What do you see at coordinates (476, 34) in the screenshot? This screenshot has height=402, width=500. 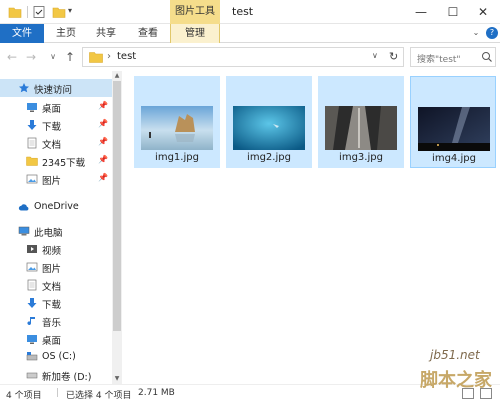 I see `expand-ribbon-icon: ⌄` at bounding box center [476, 34].